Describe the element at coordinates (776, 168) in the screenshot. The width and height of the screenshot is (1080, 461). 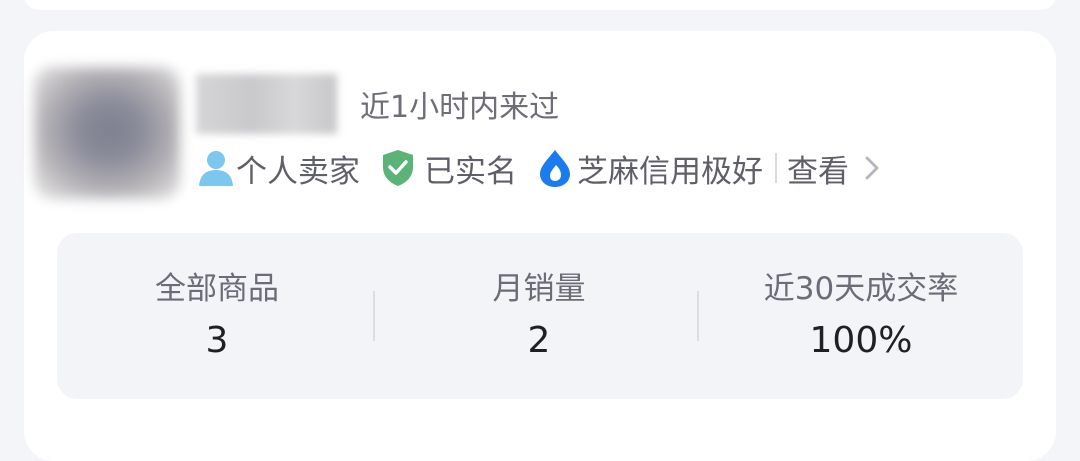
I see `tag-divider` at that location.